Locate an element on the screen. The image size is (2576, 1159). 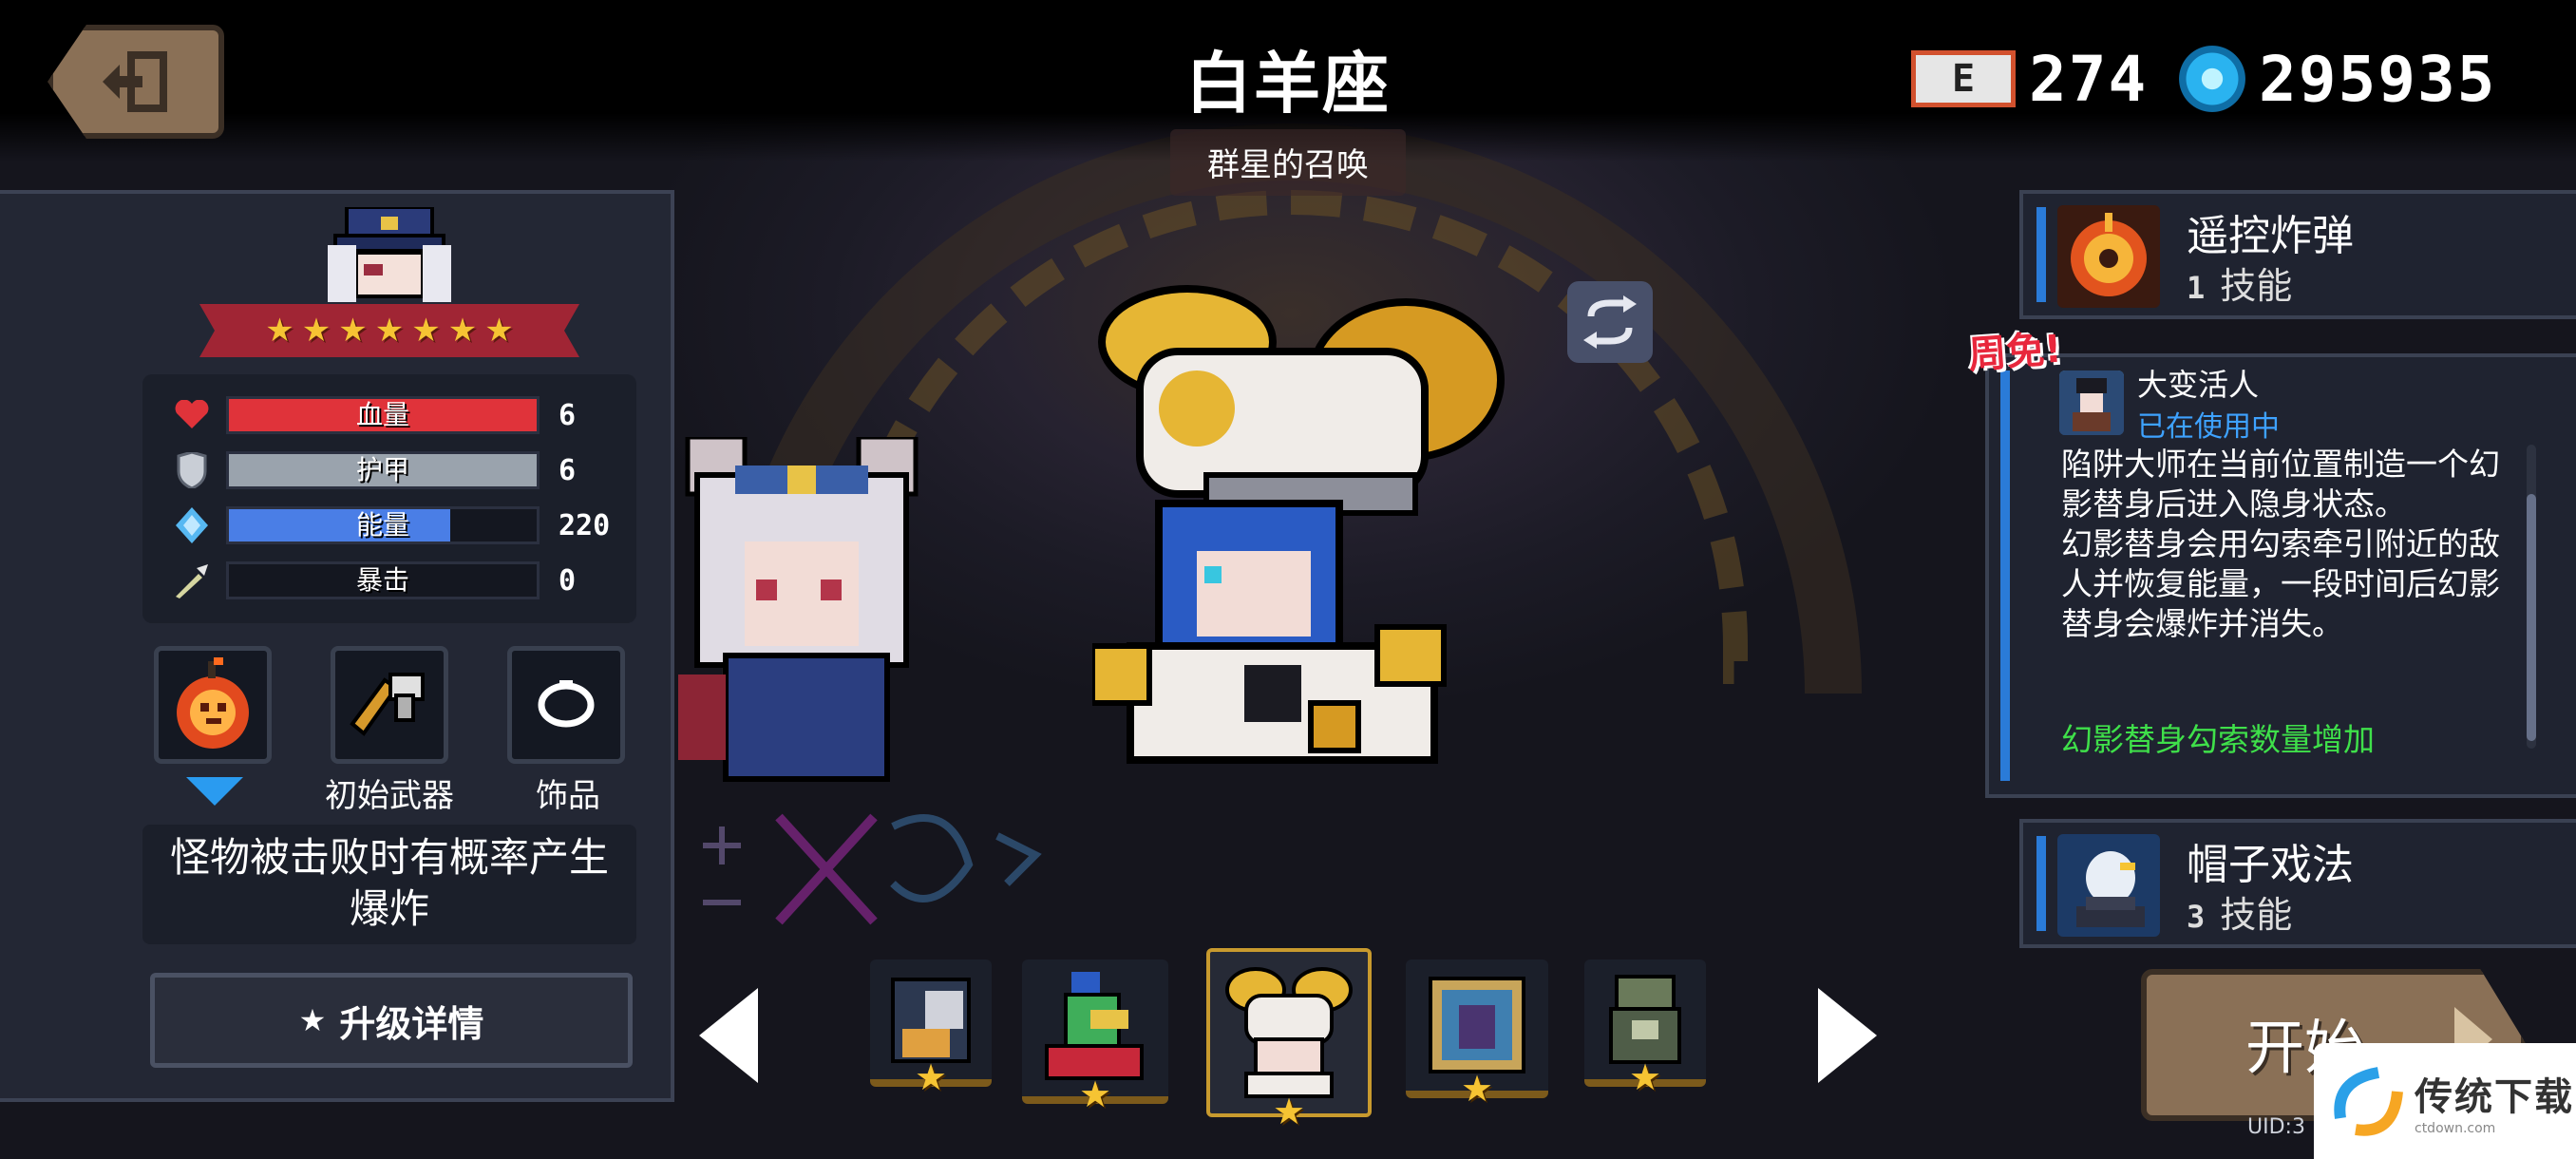
weapon-icon is located at coordinates (387, 704).